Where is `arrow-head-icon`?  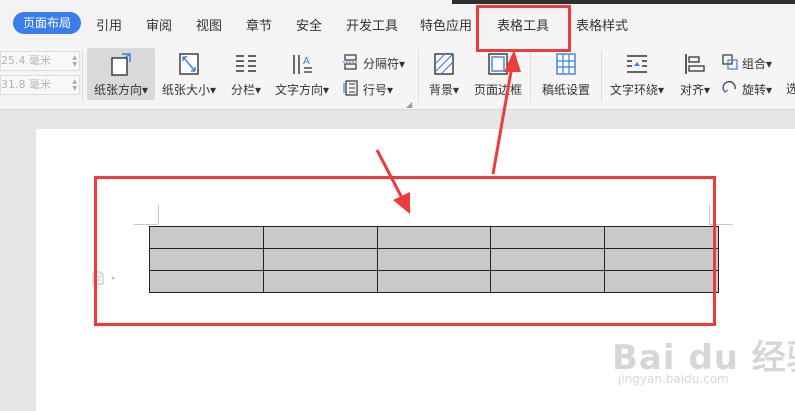 arrow-head-icon is located at coordinates (512, 61).